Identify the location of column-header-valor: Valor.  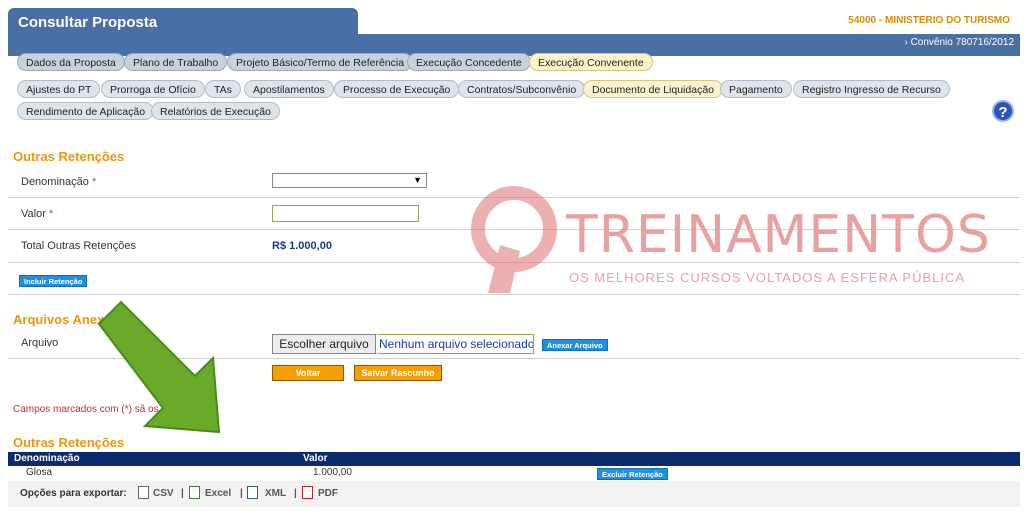
(315, 458).